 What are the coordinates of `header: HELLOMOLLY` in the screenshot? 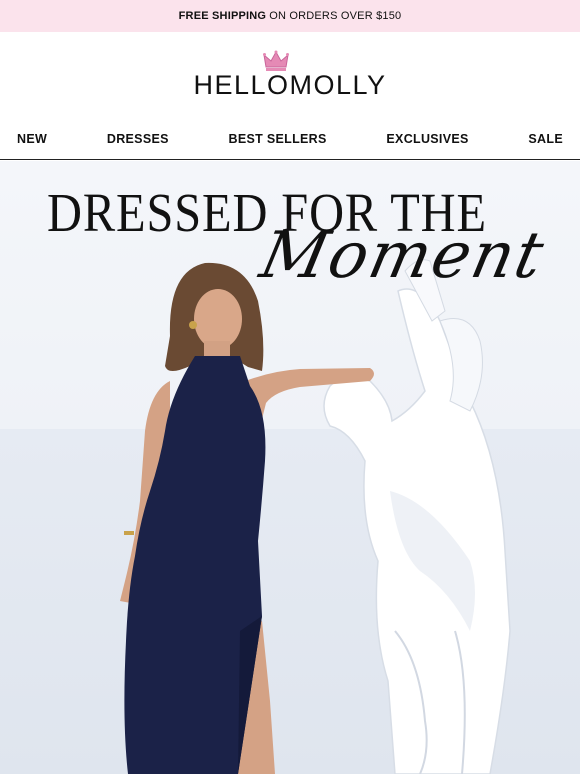 It's located at (290, 75).